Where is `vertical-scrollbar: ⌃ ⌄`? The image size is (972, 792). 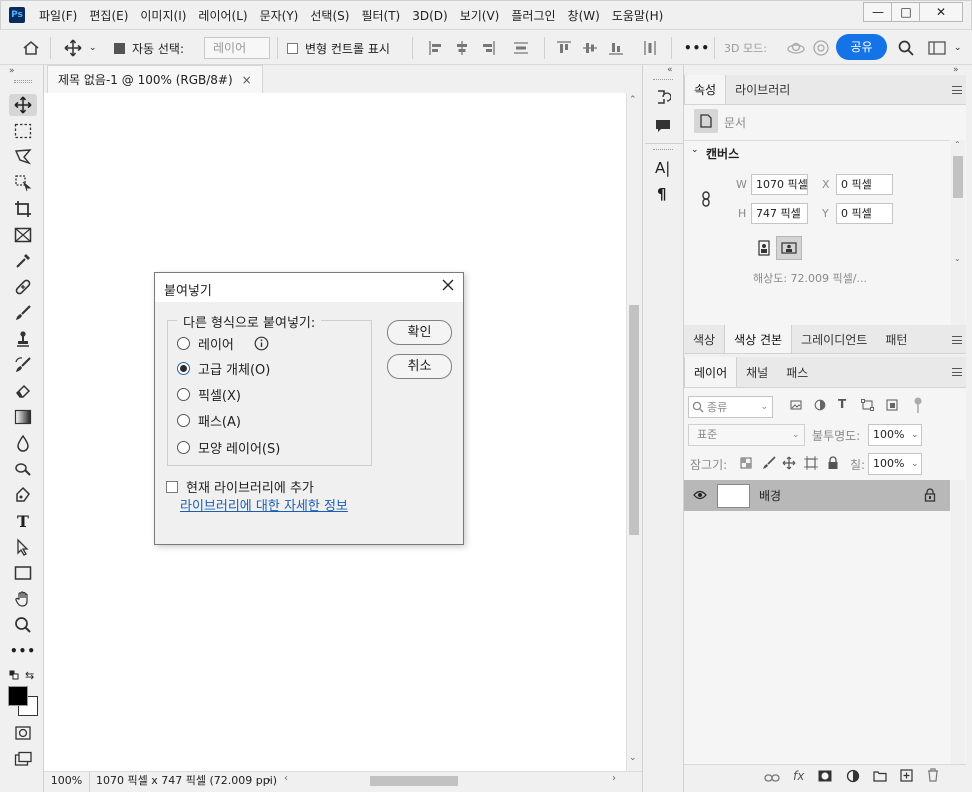
vertical-scrollbar: ⌃ ⌄ is located at coordinates (633, 432).